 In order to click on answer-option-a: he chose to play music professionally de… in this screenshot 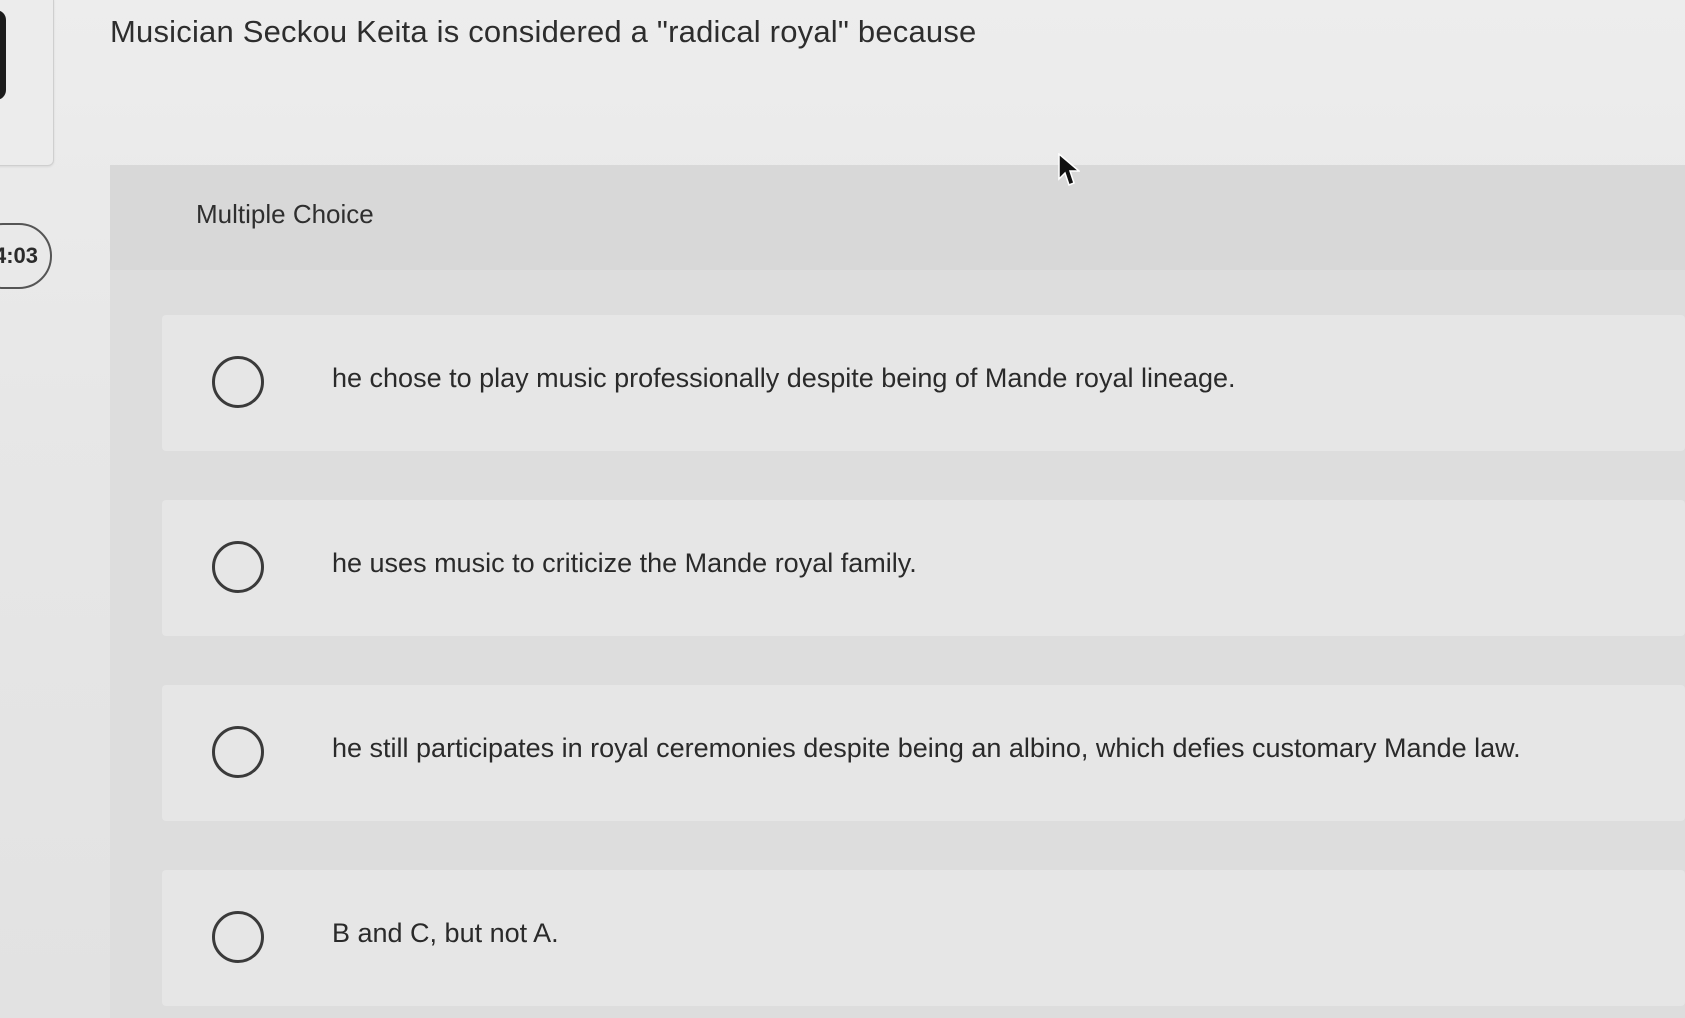, I will do `click(923, 383)`.